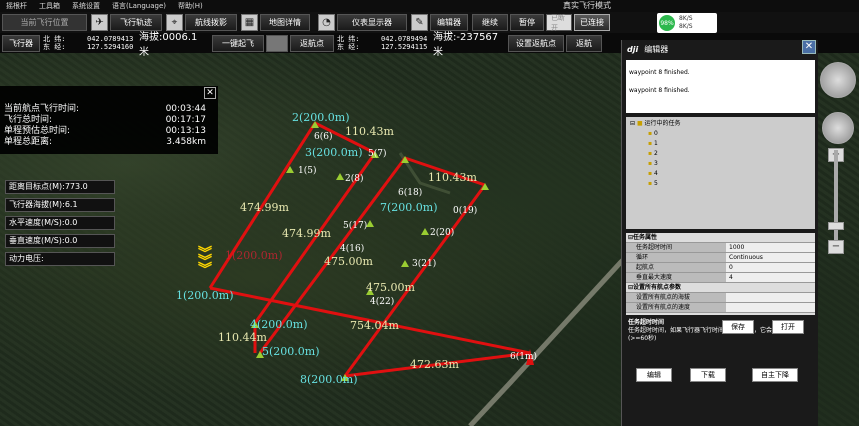 Image resolution: width=859 pixels, height=426 pixels. Describe the element at coordinates (205, 262) in the screenshot. I see `home-point-icon: ︾ ︾ ︾` at that location.